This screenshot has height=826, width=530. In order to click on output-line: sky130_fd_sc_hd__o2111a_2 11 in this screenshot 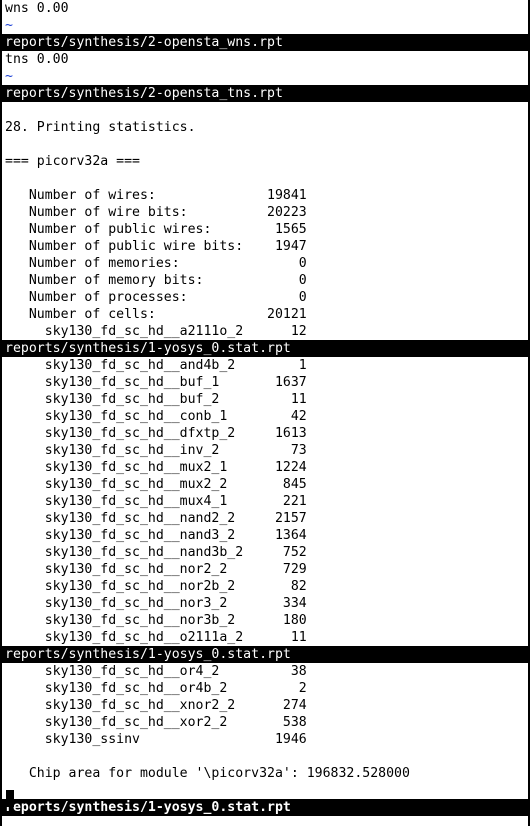, I will do `click(156, 637)`.